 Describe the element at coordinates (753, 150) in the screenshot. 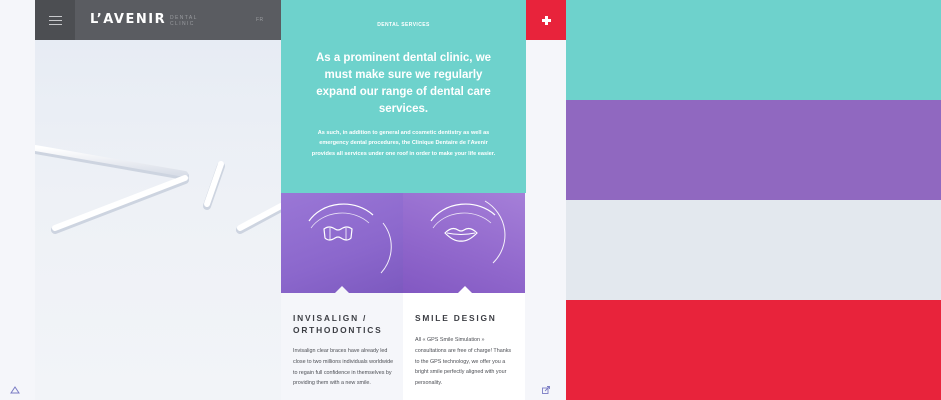

I see `swatch-purple` at that location.